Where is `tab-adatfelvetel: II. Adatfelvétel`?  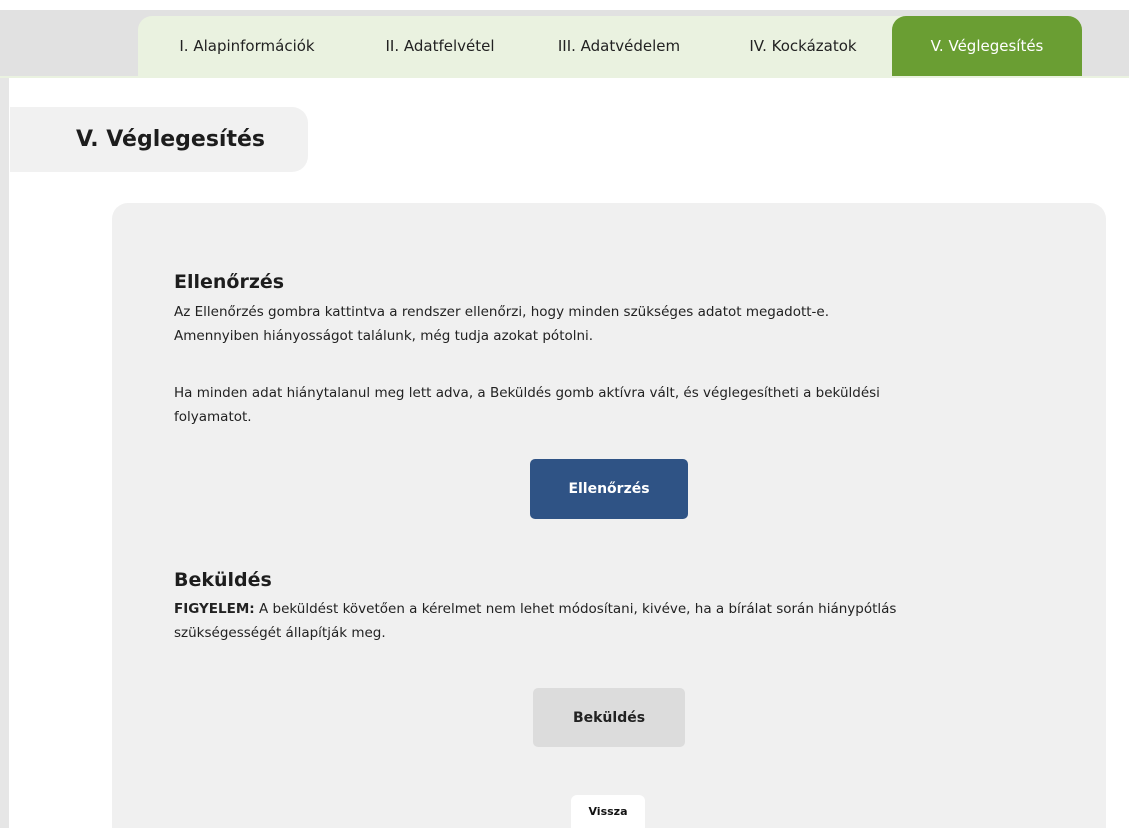 tab-adatfelvetel: II. Adatfelvétel is located at coordinates (440, 46).